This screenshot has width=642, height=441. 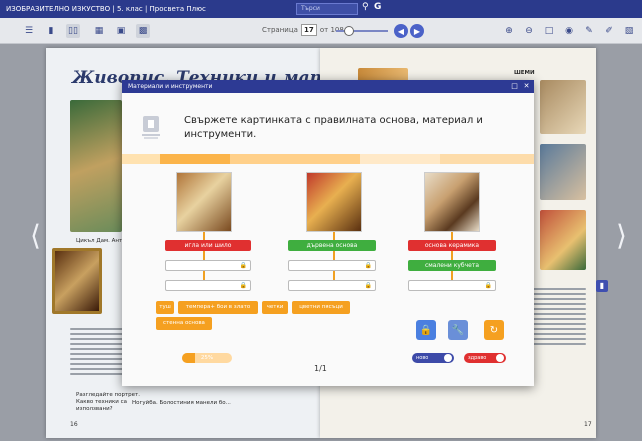 What do you see at coordinates (452, 265) in the screenshot?
I see `placed-answer: смалени кубчета` at bounding box center [452, 265].